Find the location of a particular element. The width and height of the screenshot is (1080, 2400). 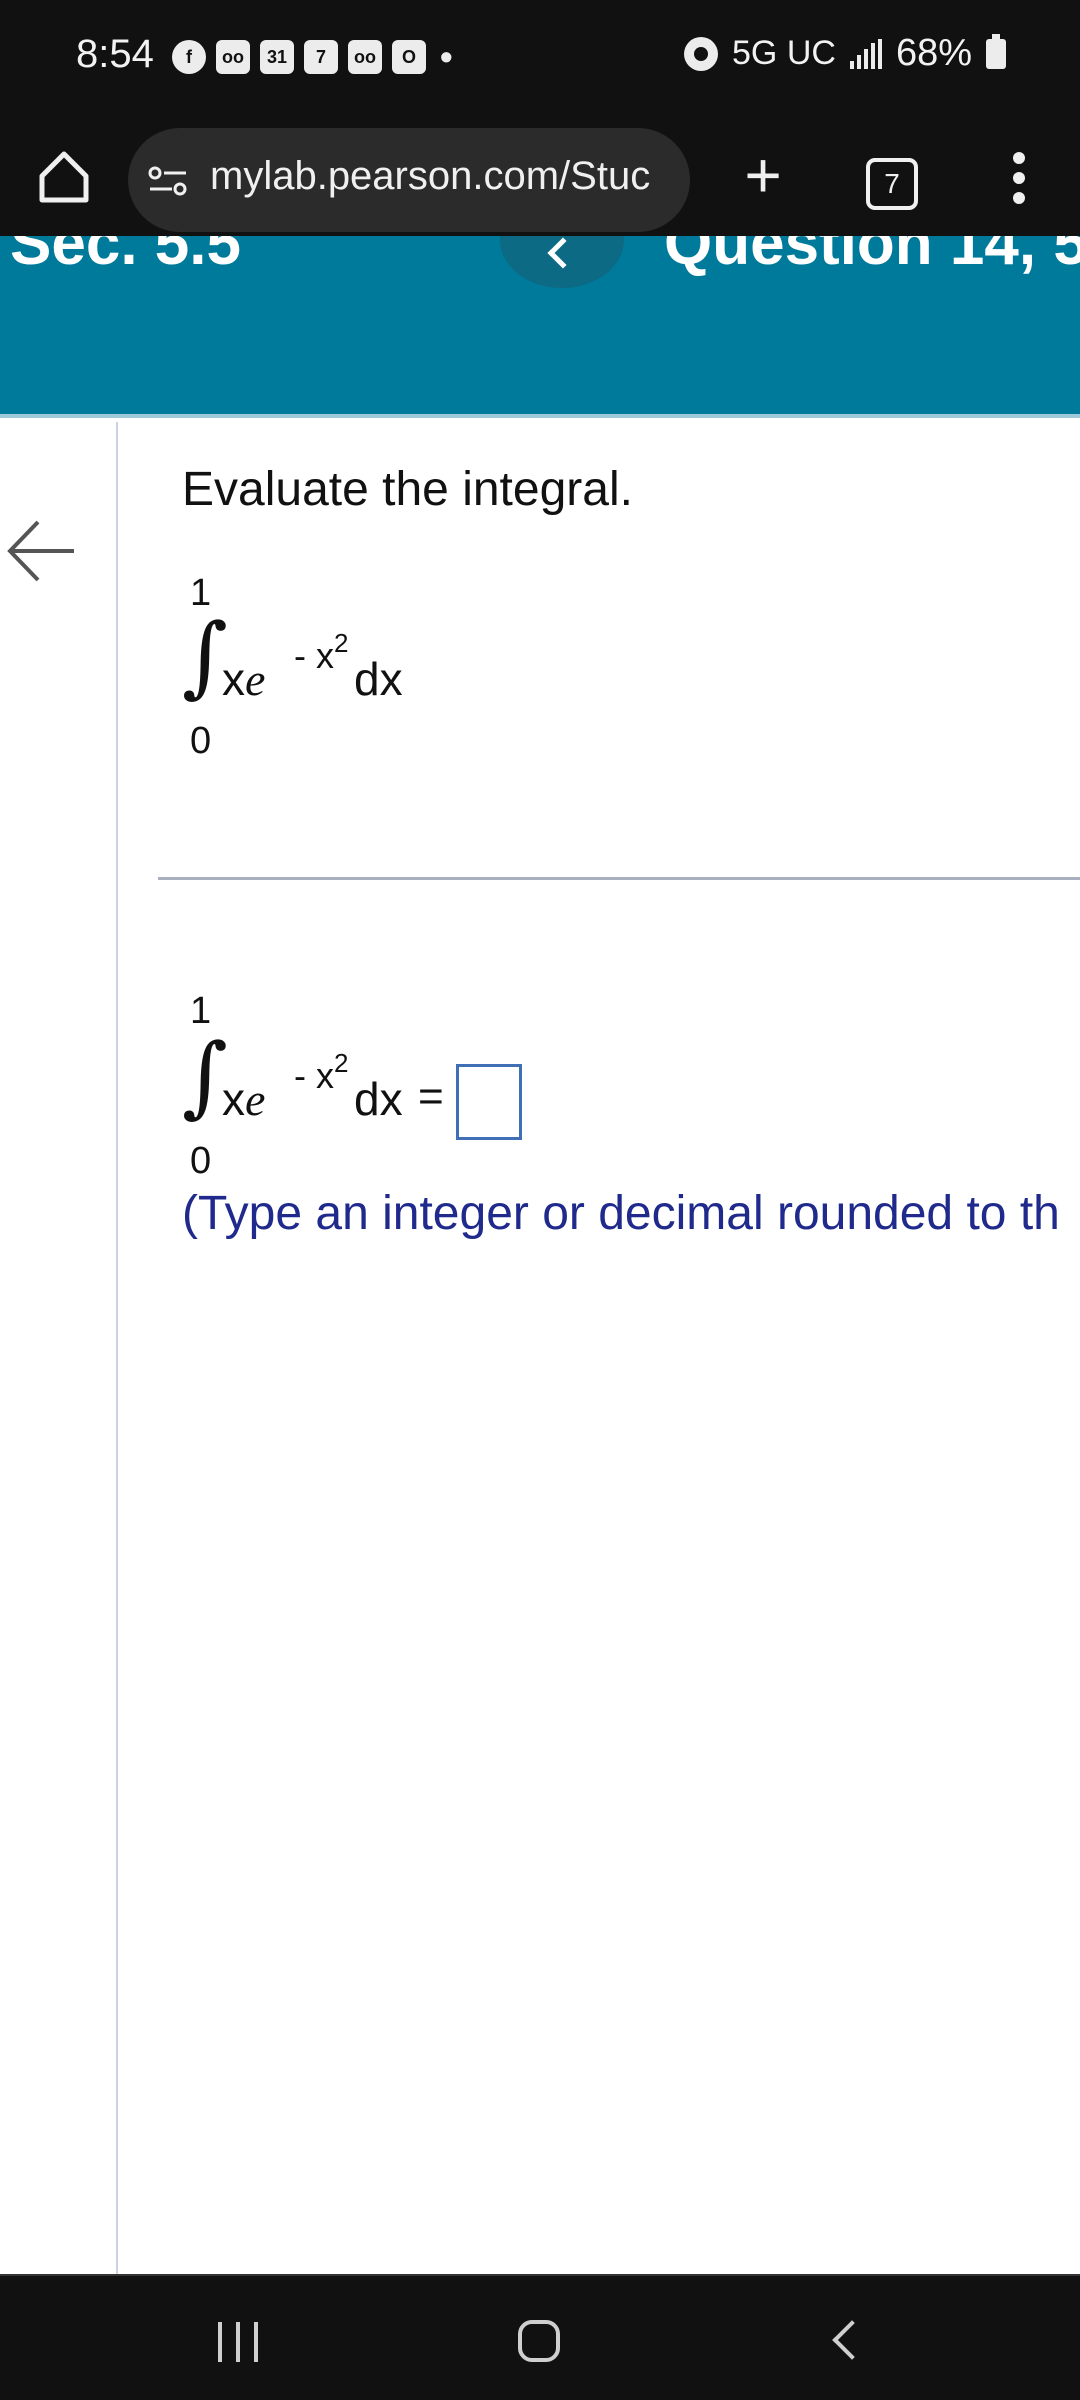

question-prompt: Evaluate the integral. is located at coordinates (407, 489).